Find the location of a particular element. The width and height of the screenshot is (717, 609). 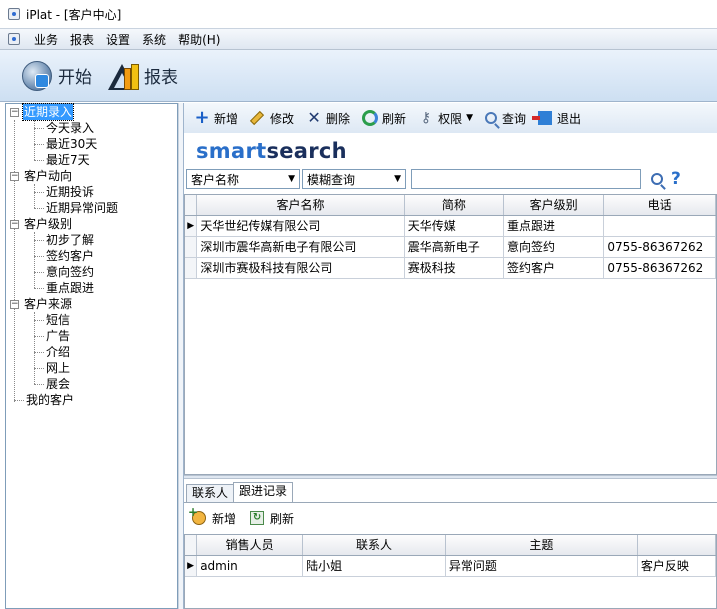

tab-contacts: 联系人 is located at coordinates (210, 493).